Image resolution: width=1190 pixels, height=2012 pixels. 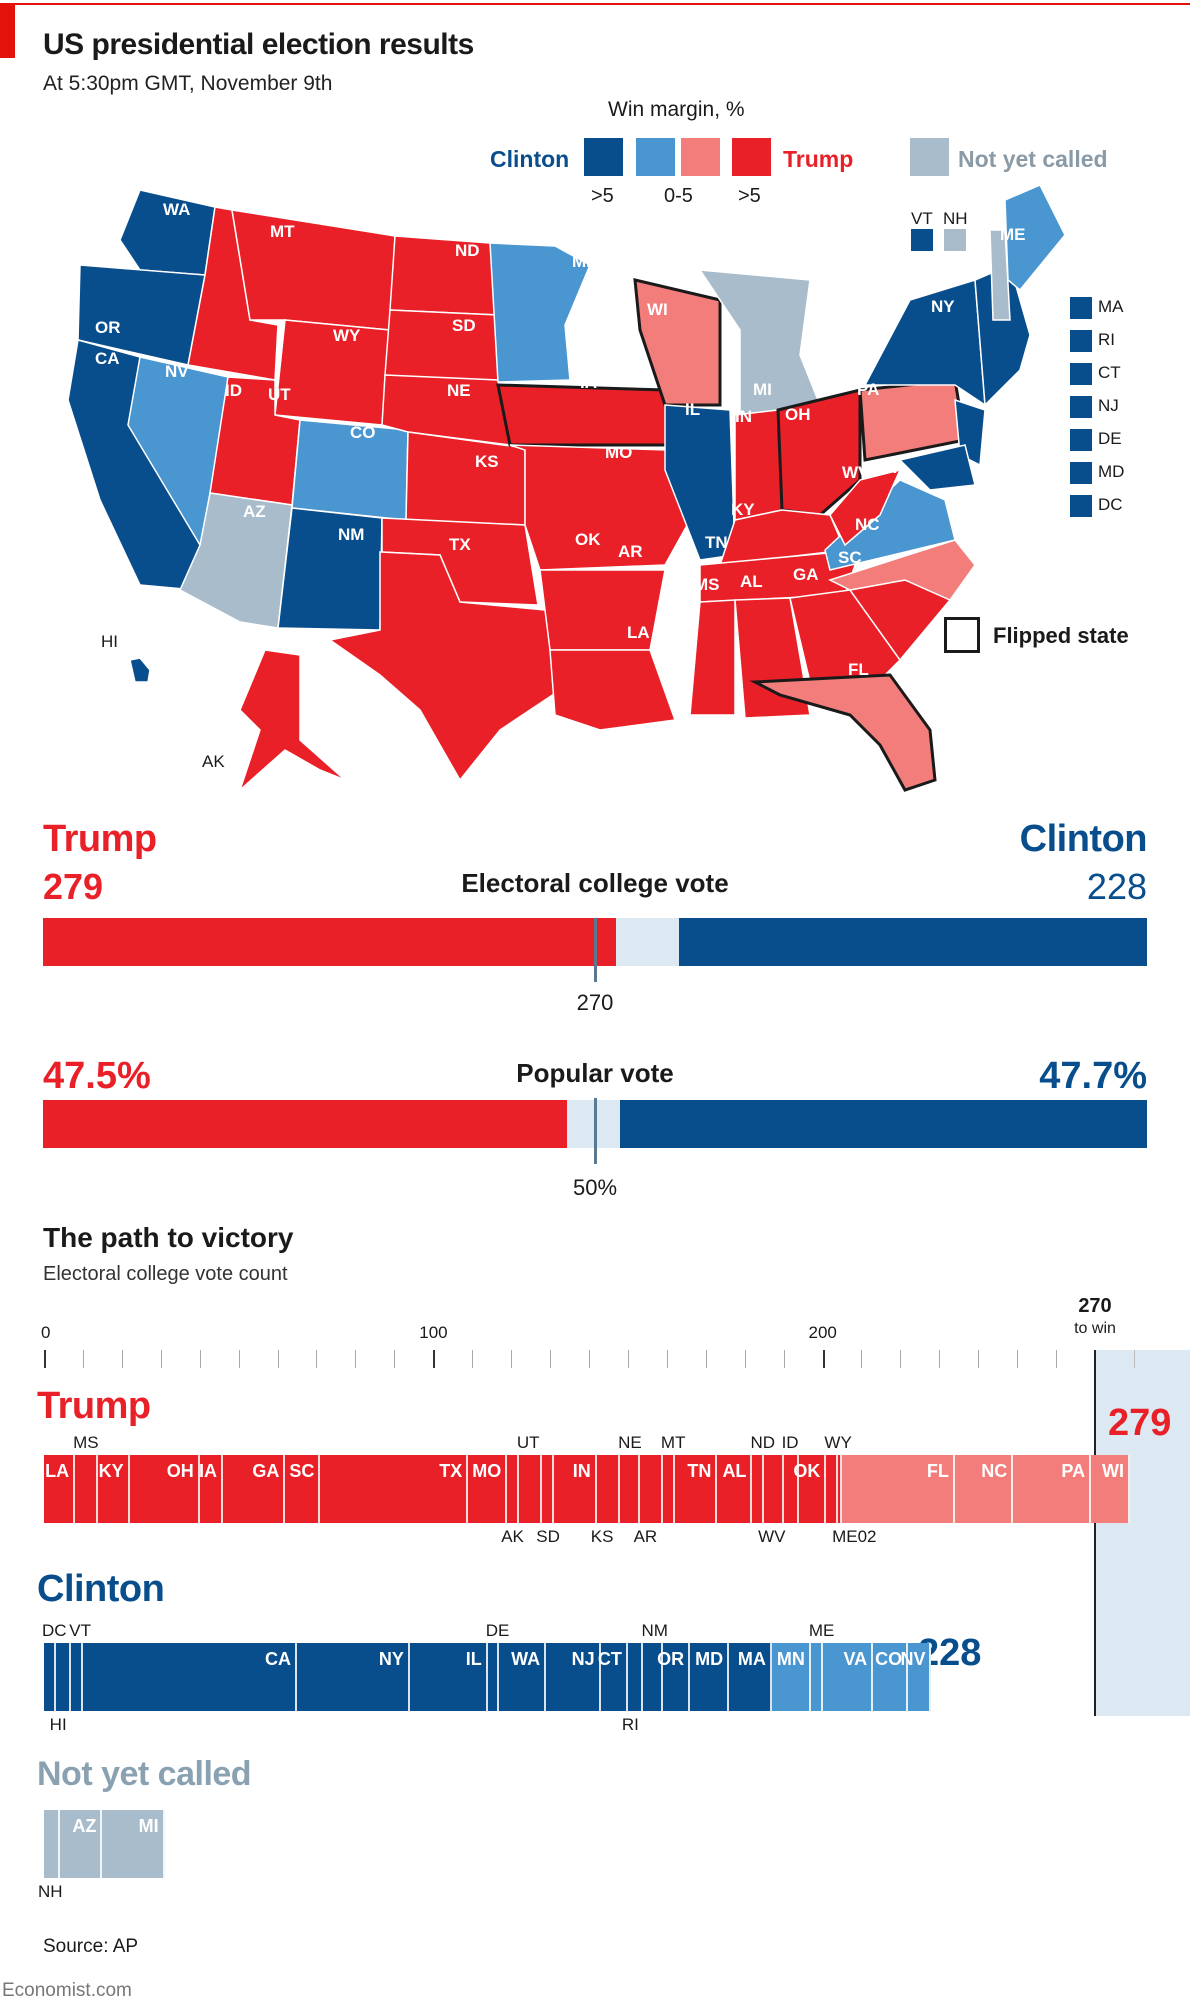 I want to click on segment-label: OH, so click(x=180, y=1471).